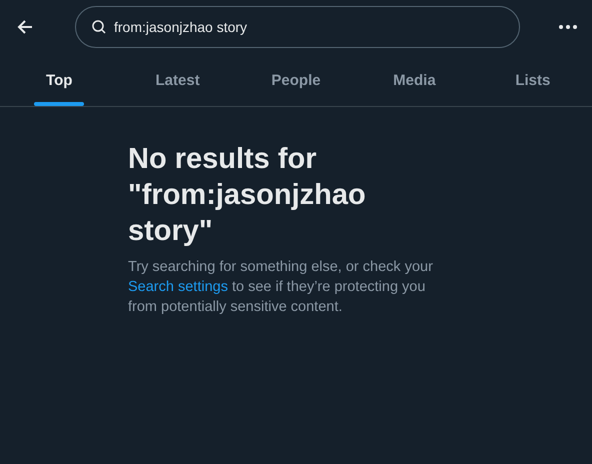 The image size is (592, 464). Describe the element at coordinates (414, 80) in the screenshot. I see `tab: Media` at that location.